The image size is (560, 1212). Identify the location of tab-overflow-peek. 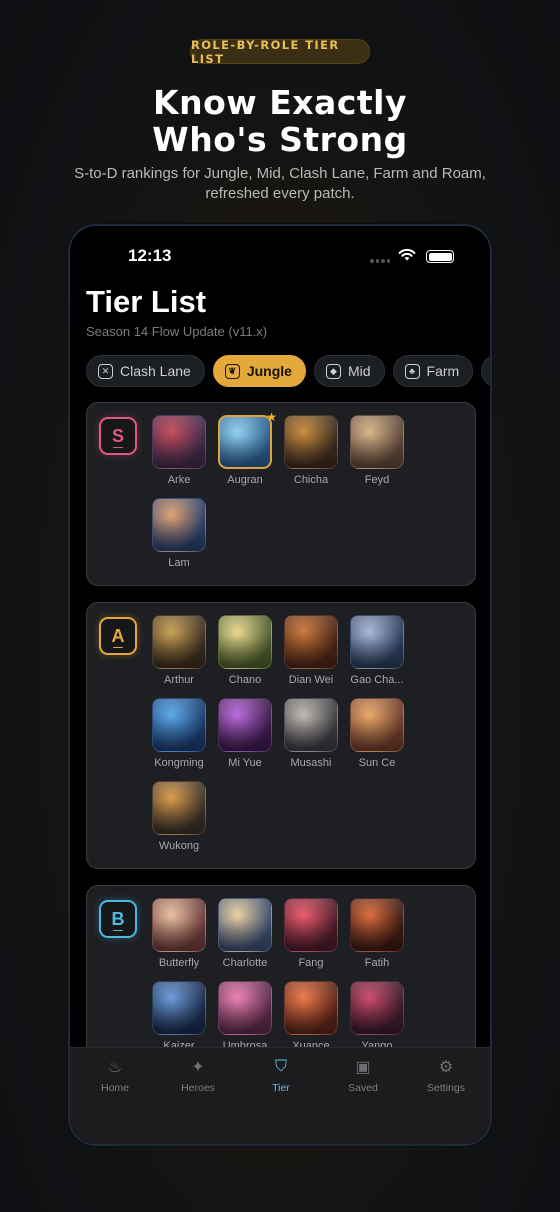
(485, 371).